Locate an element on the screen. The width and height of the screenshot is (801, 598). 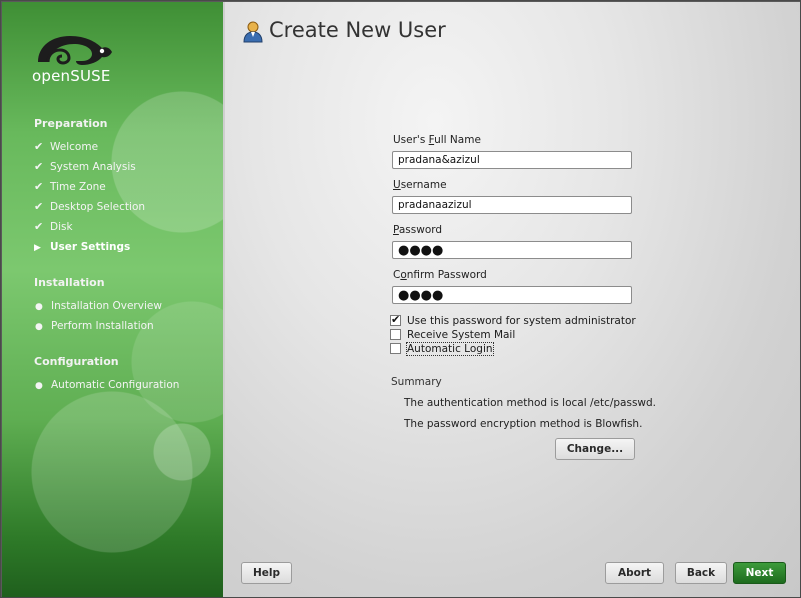
abort-button: Abort is located at coordinates (634, 573).